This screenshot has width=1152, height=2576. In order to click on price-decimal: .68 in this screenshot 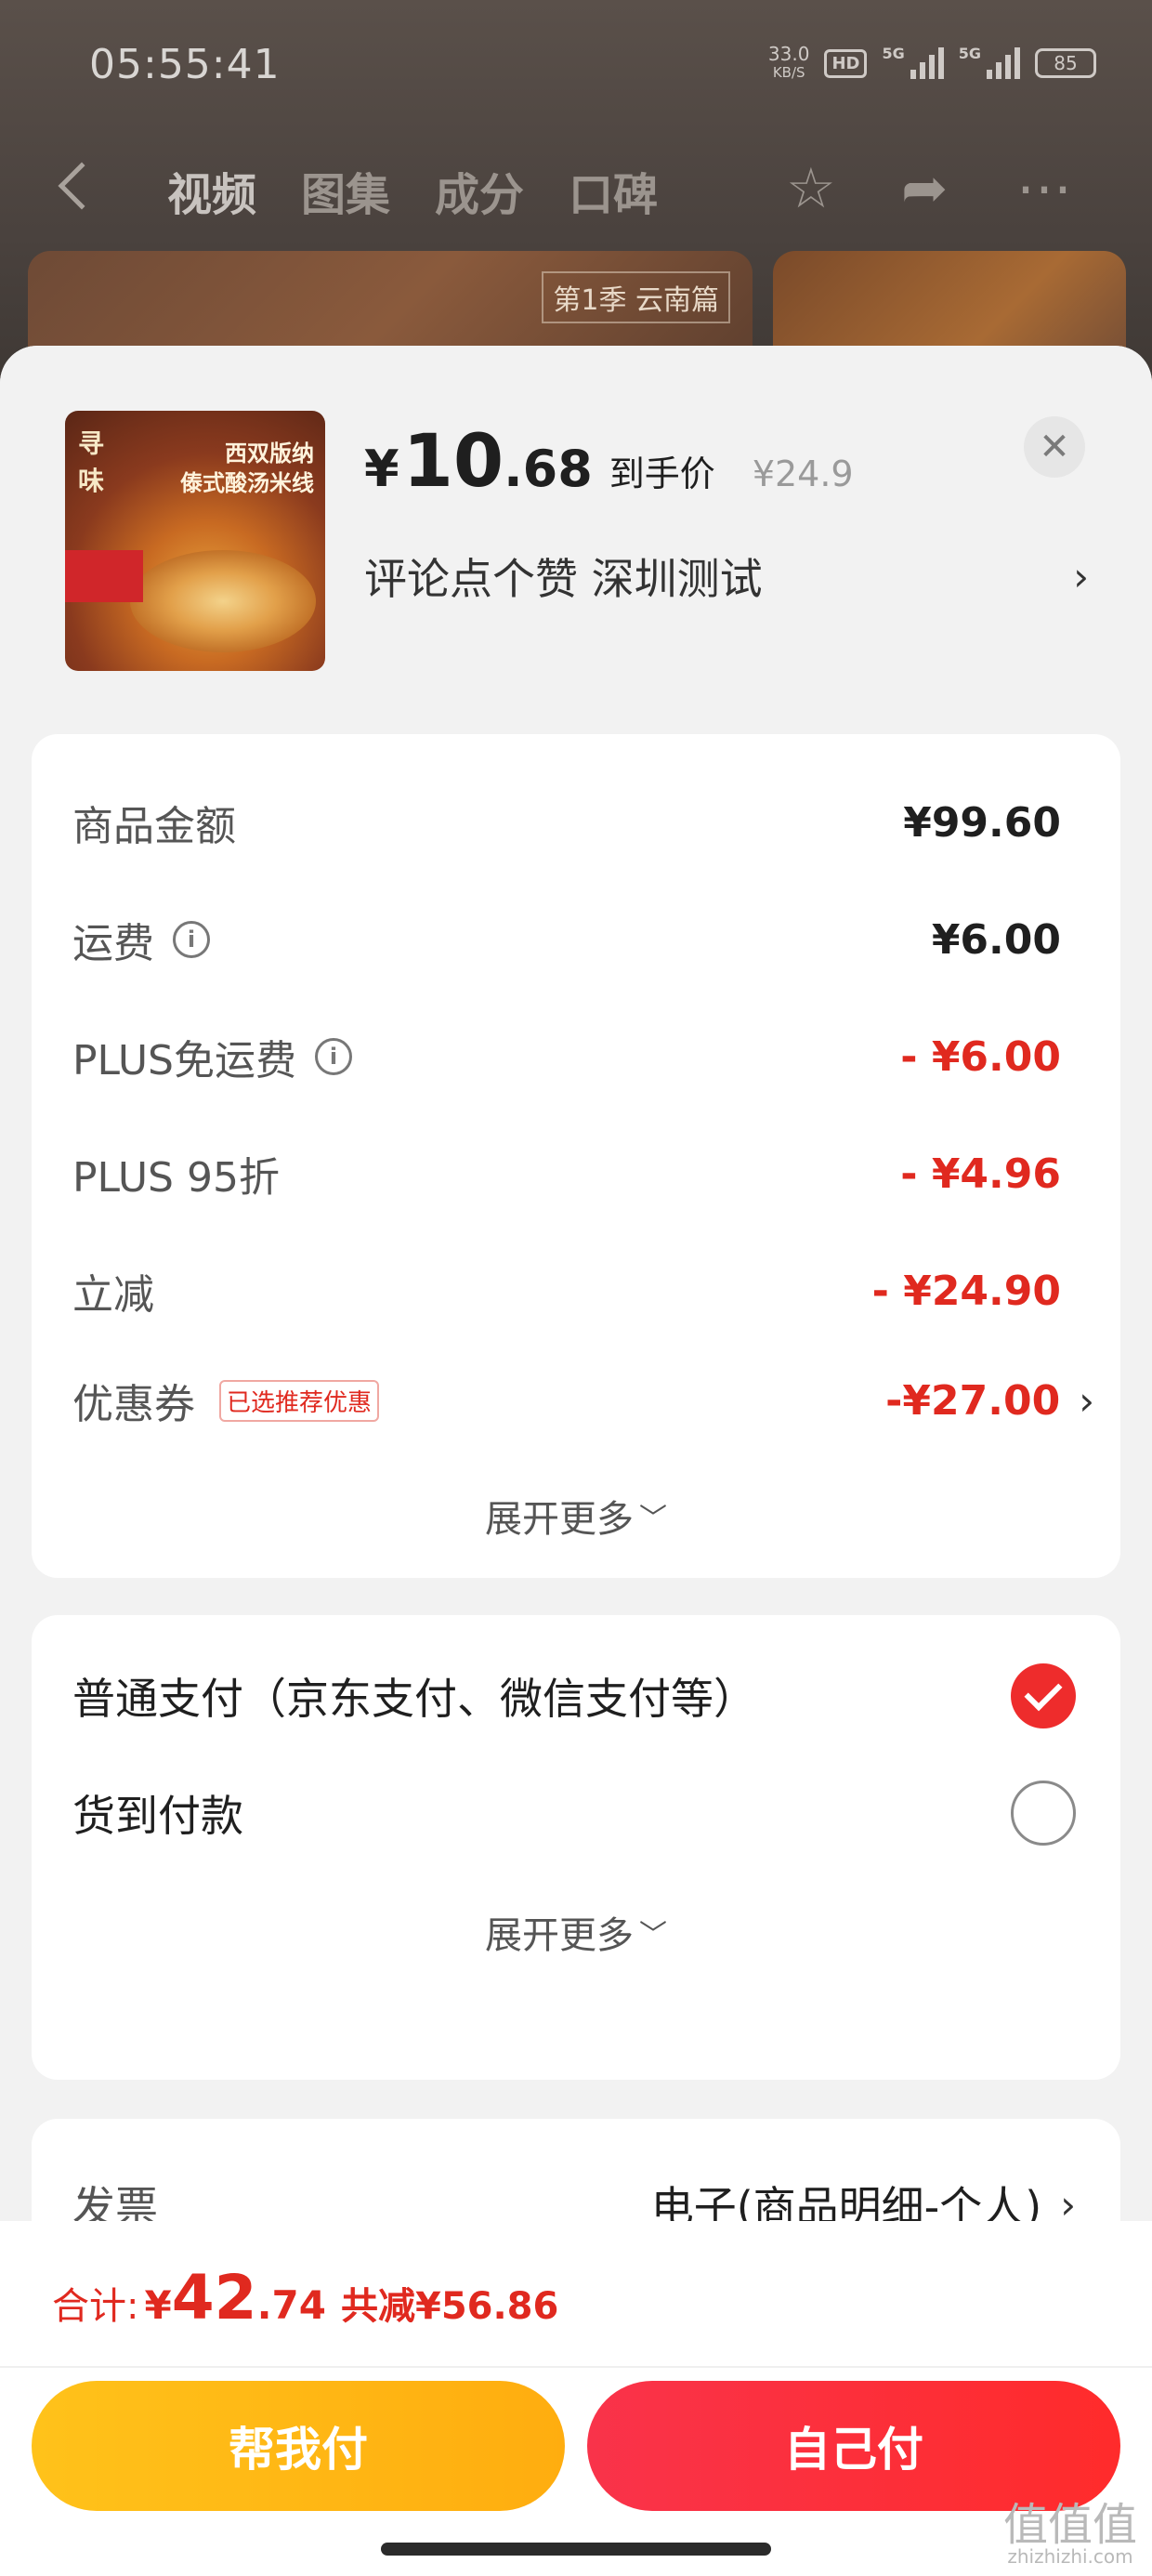, I will do `click(548, 469)`.